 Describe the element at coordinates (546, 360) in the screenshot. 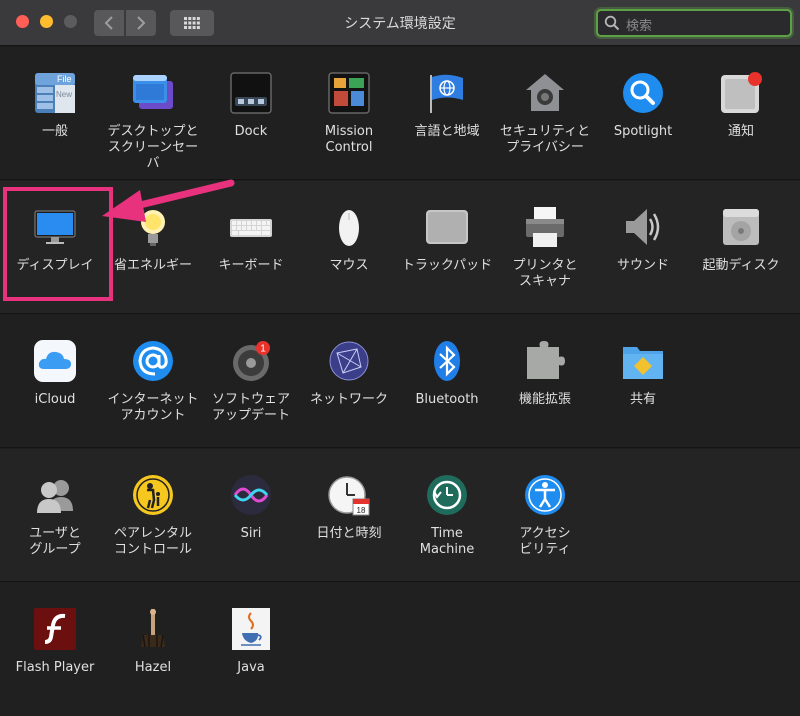

I see `extensions-icon` at that location.